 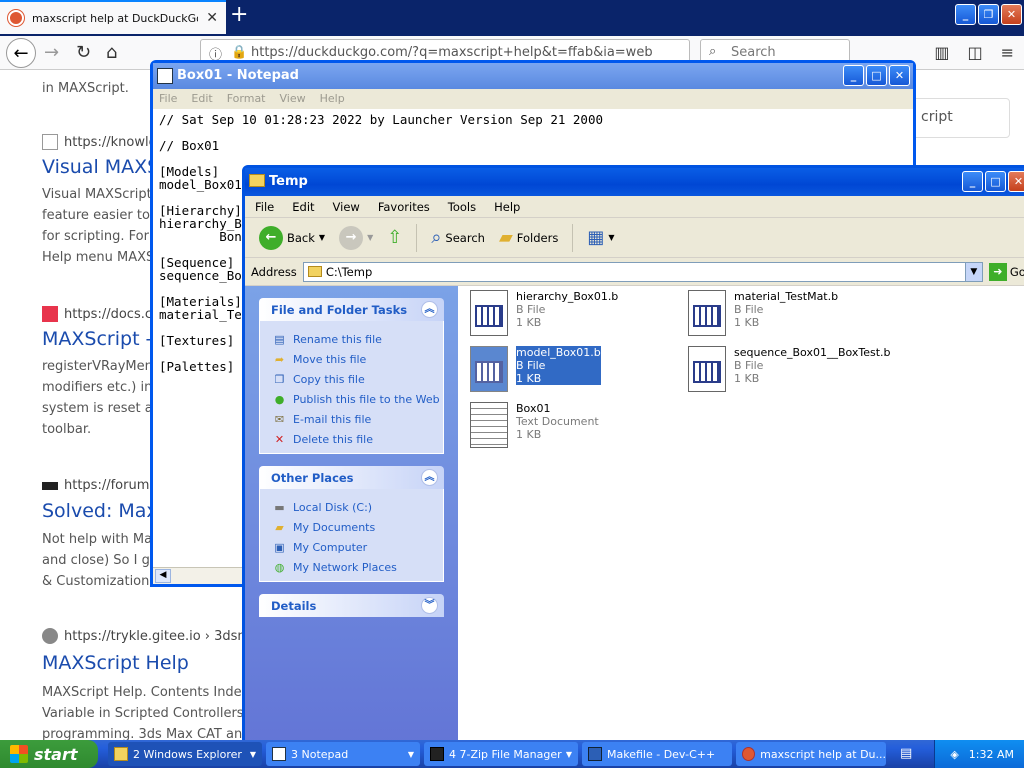 I want to click on file-item: sequence_Box01__BoxTest.b B File 1 KB, so click(x=793, y=372).